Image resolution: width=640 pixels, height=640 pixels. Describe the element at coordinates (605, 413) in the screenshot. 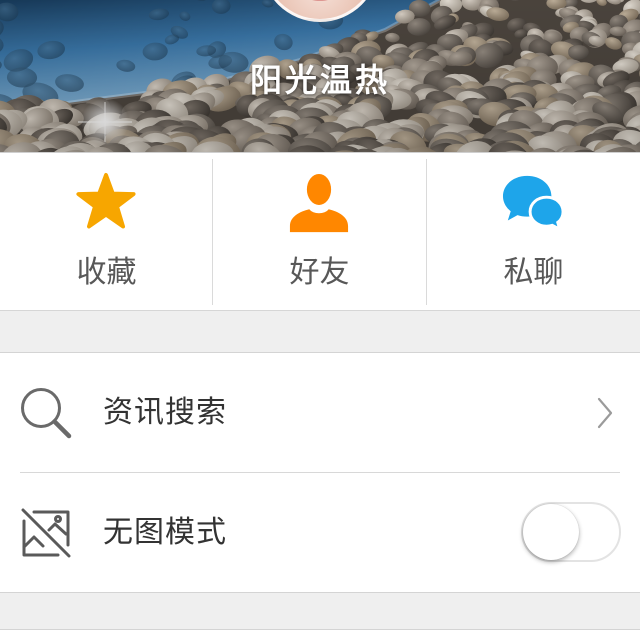

I see `chevron-right-icon` at that location.